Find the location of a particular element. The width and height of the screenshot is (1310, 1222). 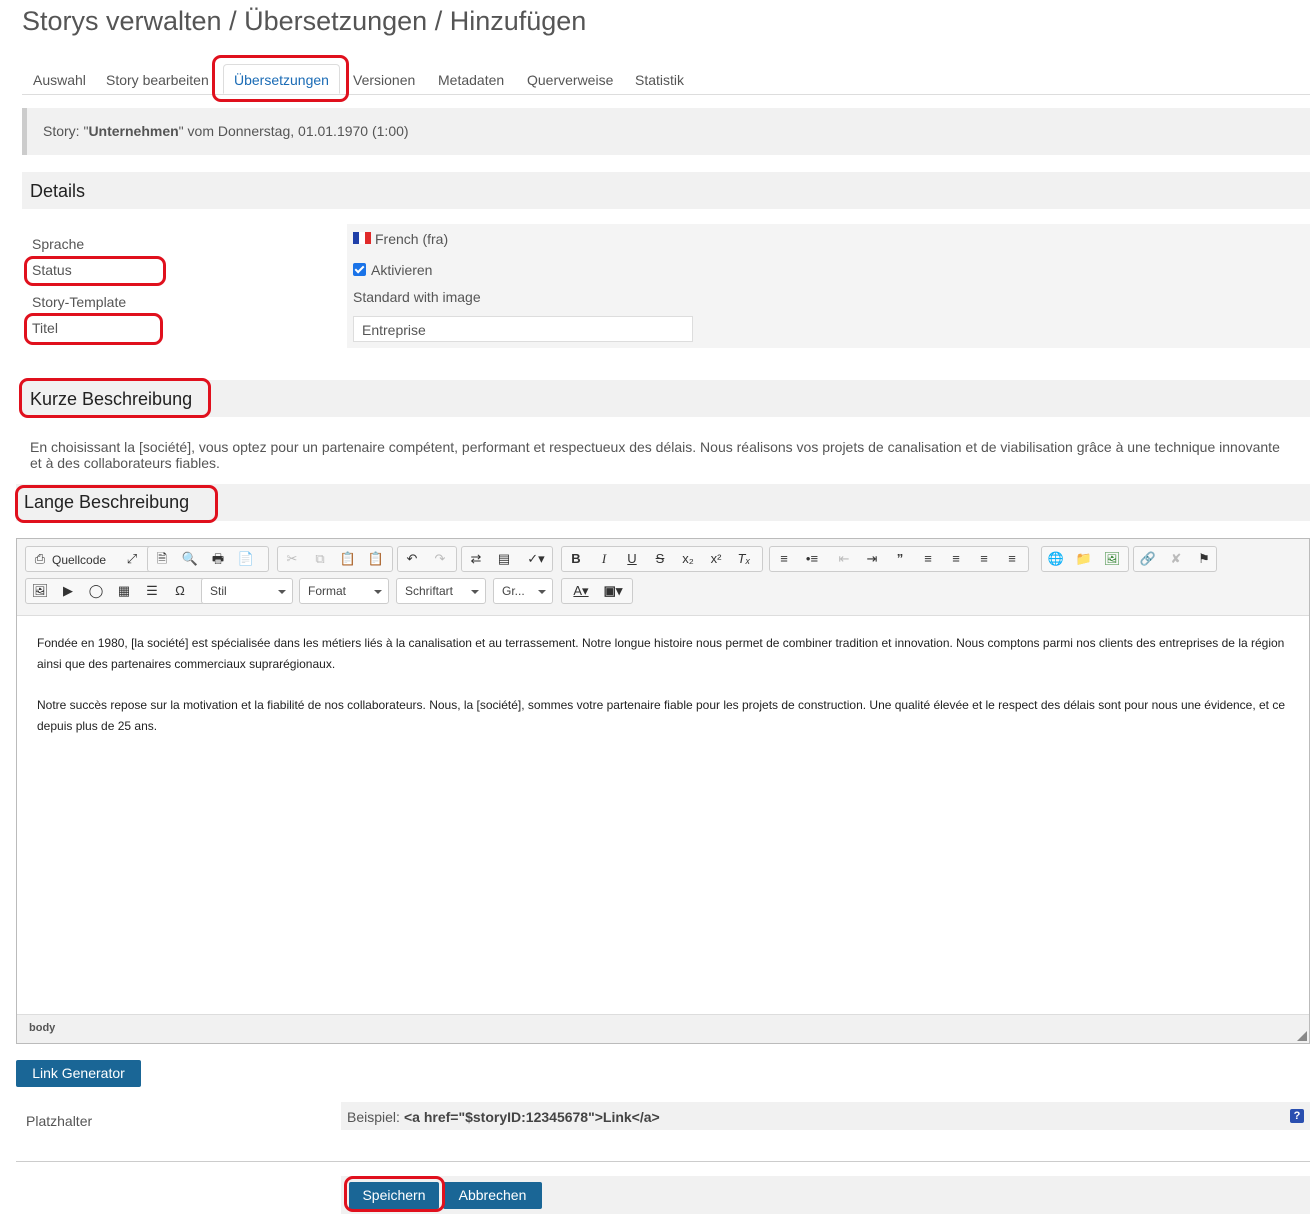

details-heading: Details is located at coordinates (58, 191).